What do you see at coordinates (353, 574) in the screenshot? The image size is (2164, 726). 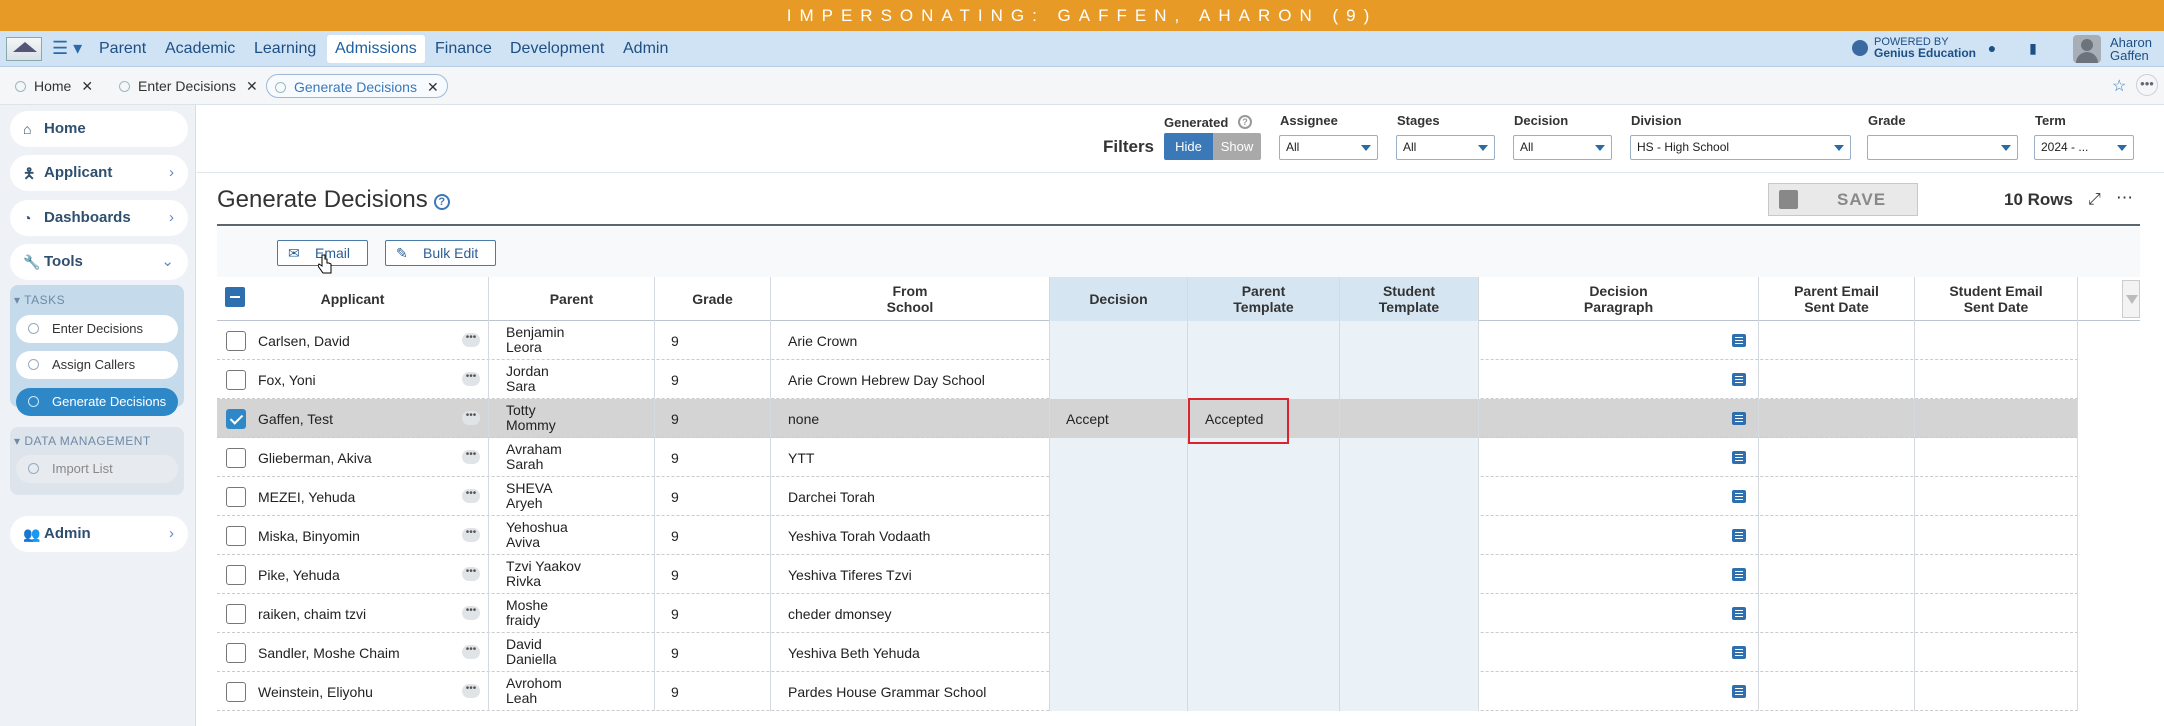 I see `applicant-cell: Pike, Yehuda •••` at bounding box center [353, 574].